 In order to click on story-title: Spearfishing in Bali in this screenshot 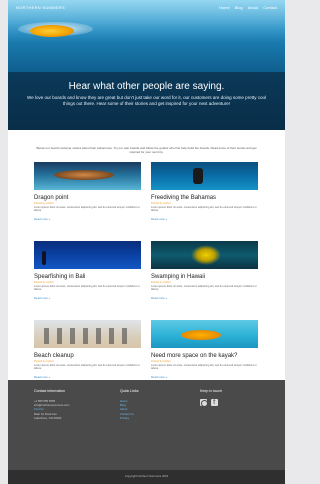, I will do `click(87, 277)`.